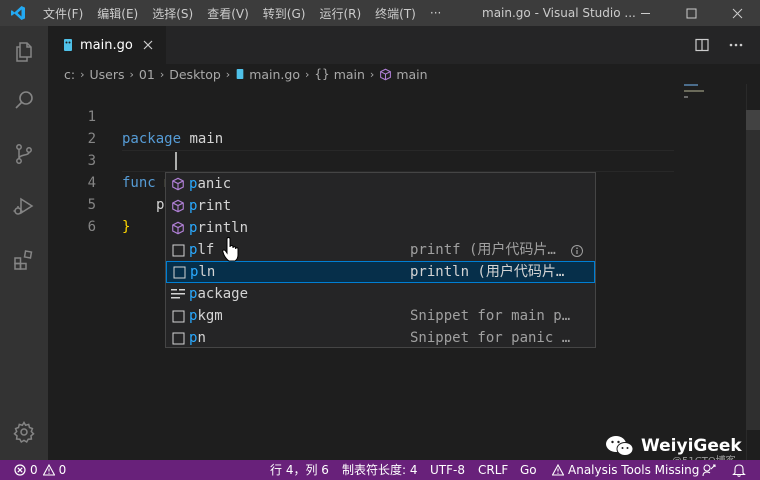 This screenshot has width=760, height=480. Describe the element at coordinates (139, 183) in the screenshot. I see `keyword-token: func` at that location.